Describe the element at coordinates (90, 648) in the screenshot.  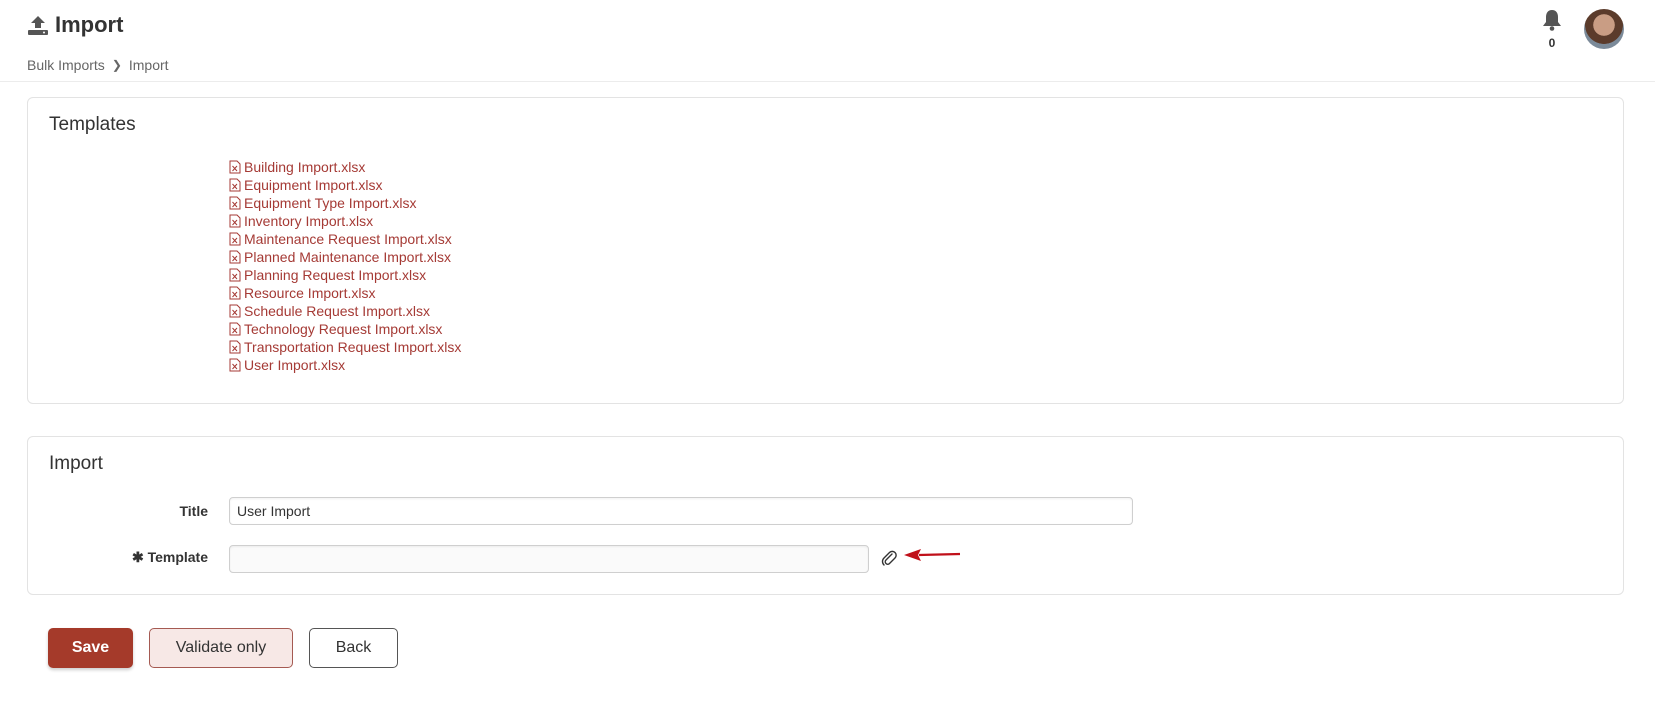
I see `save-button: Save` at that location.